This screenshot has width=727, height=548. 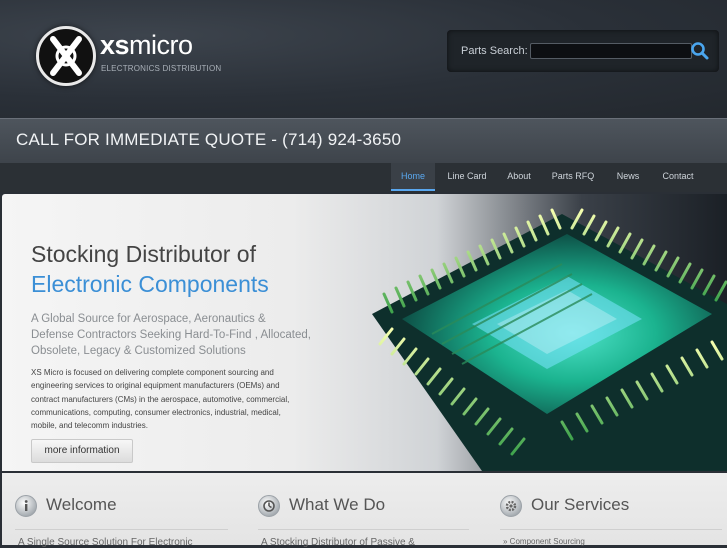 I want to click on brand-rest: micro, so click(x=161, y=45).